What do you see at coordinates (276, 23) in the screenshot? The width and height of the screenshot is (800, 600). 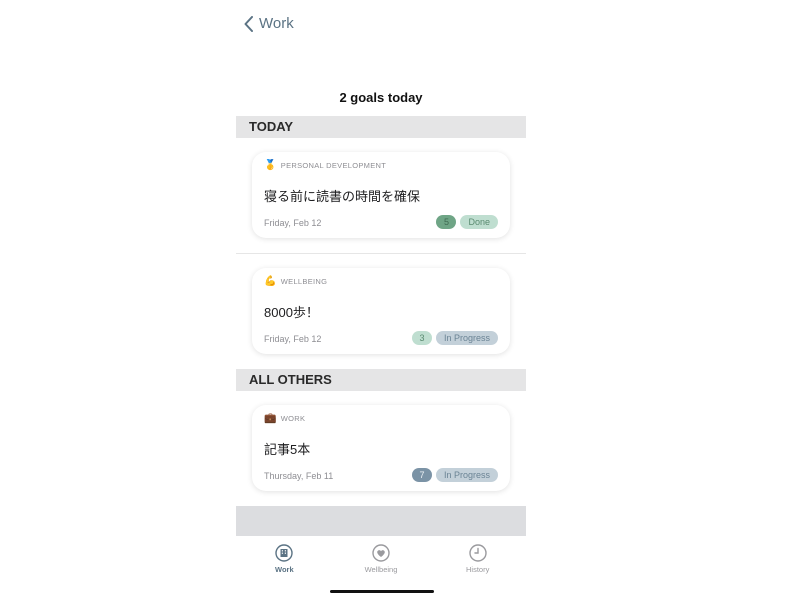 I see `back-label: Work` at bounding box center [276, 23].